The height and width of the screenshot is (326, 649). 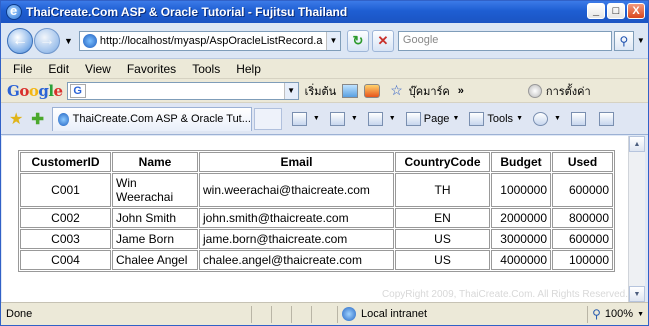 What do you see at coordinates (155, 190) in the screenshot?
I see `cell-name: Win Weerachai` at bounding box center [155, 190].